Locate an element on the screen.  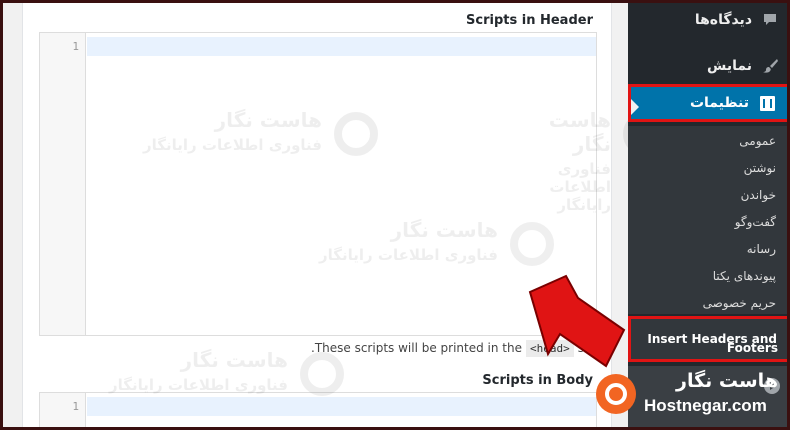
submenu-item-reading: خواندن is located at coordinates (709, 195).